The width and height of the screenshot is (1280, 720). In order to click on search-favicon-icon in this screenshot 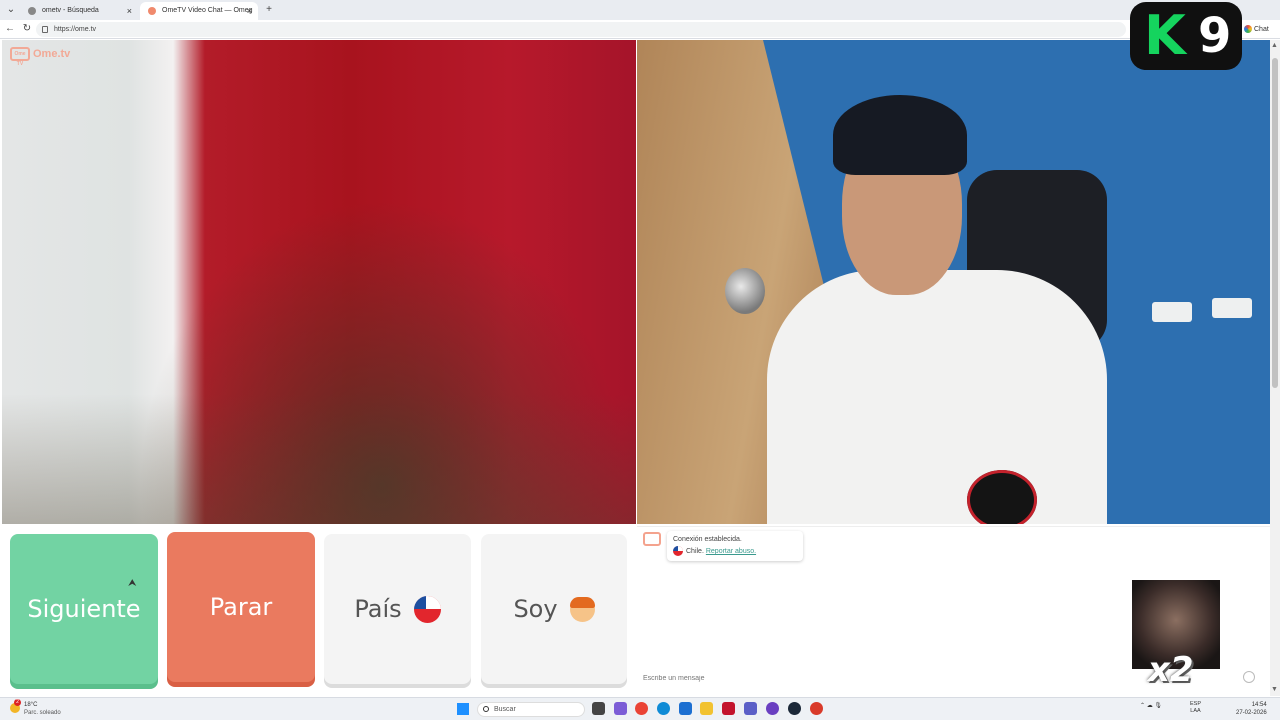, I will do `click(32, 11)`.